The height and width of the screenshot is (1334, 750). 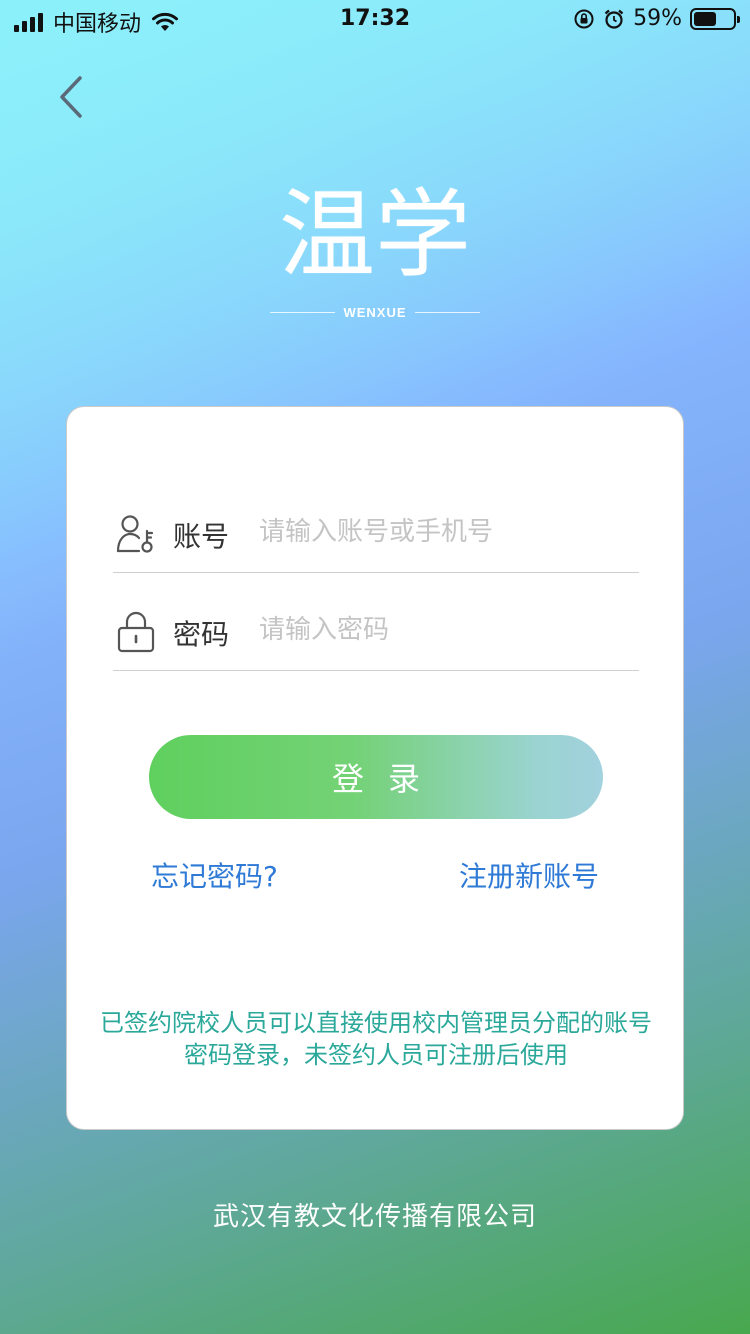 I want to click on back-button, so click(x=72, y=97).